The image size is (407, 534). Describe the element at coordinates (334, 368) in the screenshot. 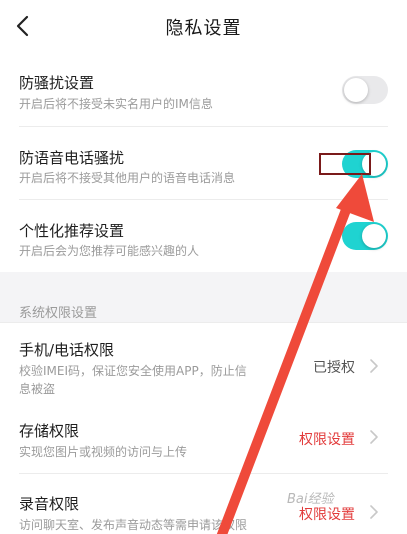

I see `permission-status: 已授权` at that location.